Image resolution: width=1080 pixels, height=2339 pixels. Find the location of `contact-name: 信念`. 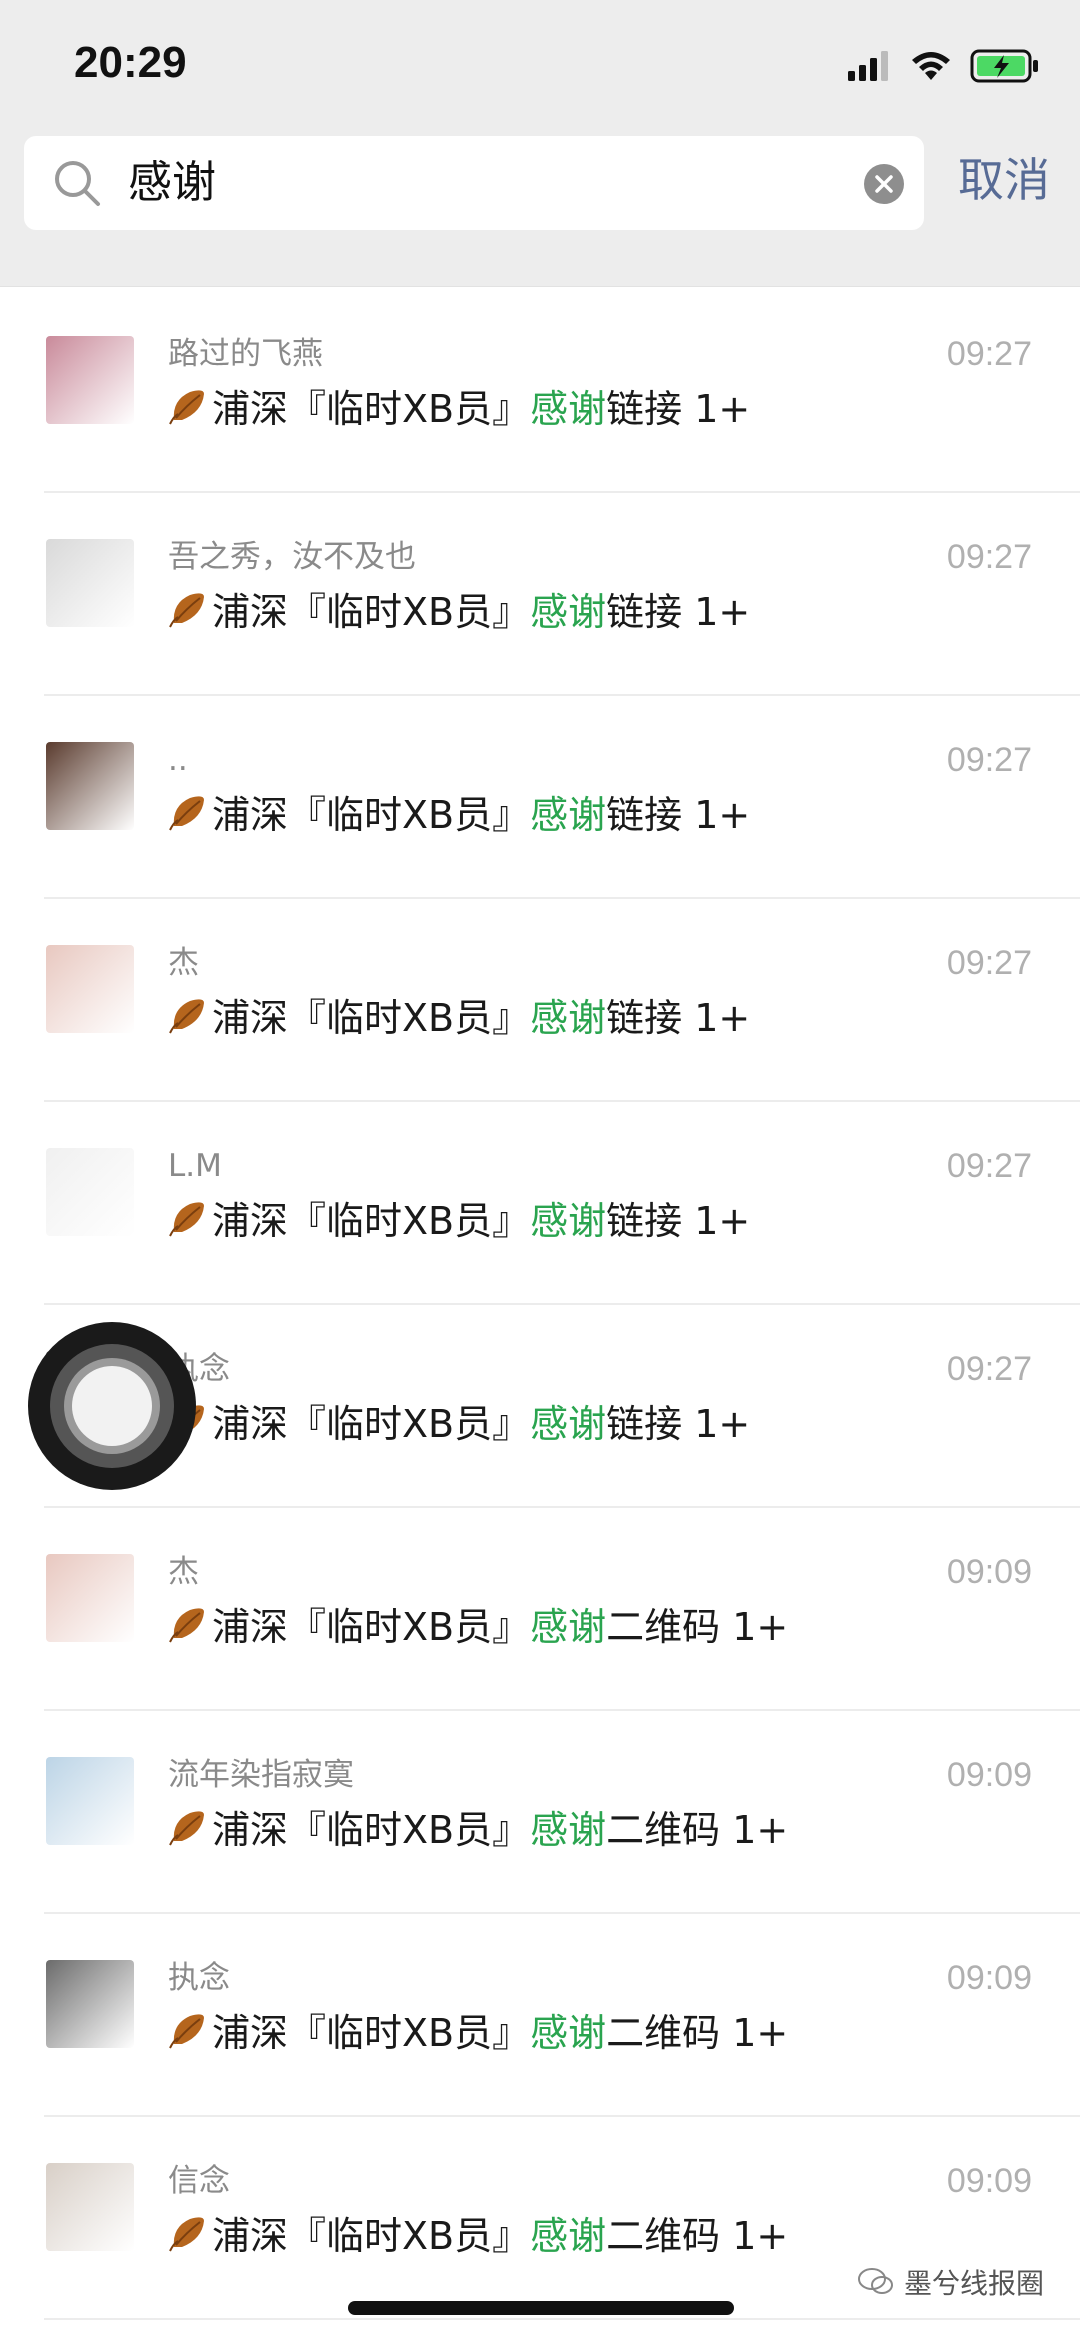

contact-name: 信念 is located at coordinates (199, 2181).